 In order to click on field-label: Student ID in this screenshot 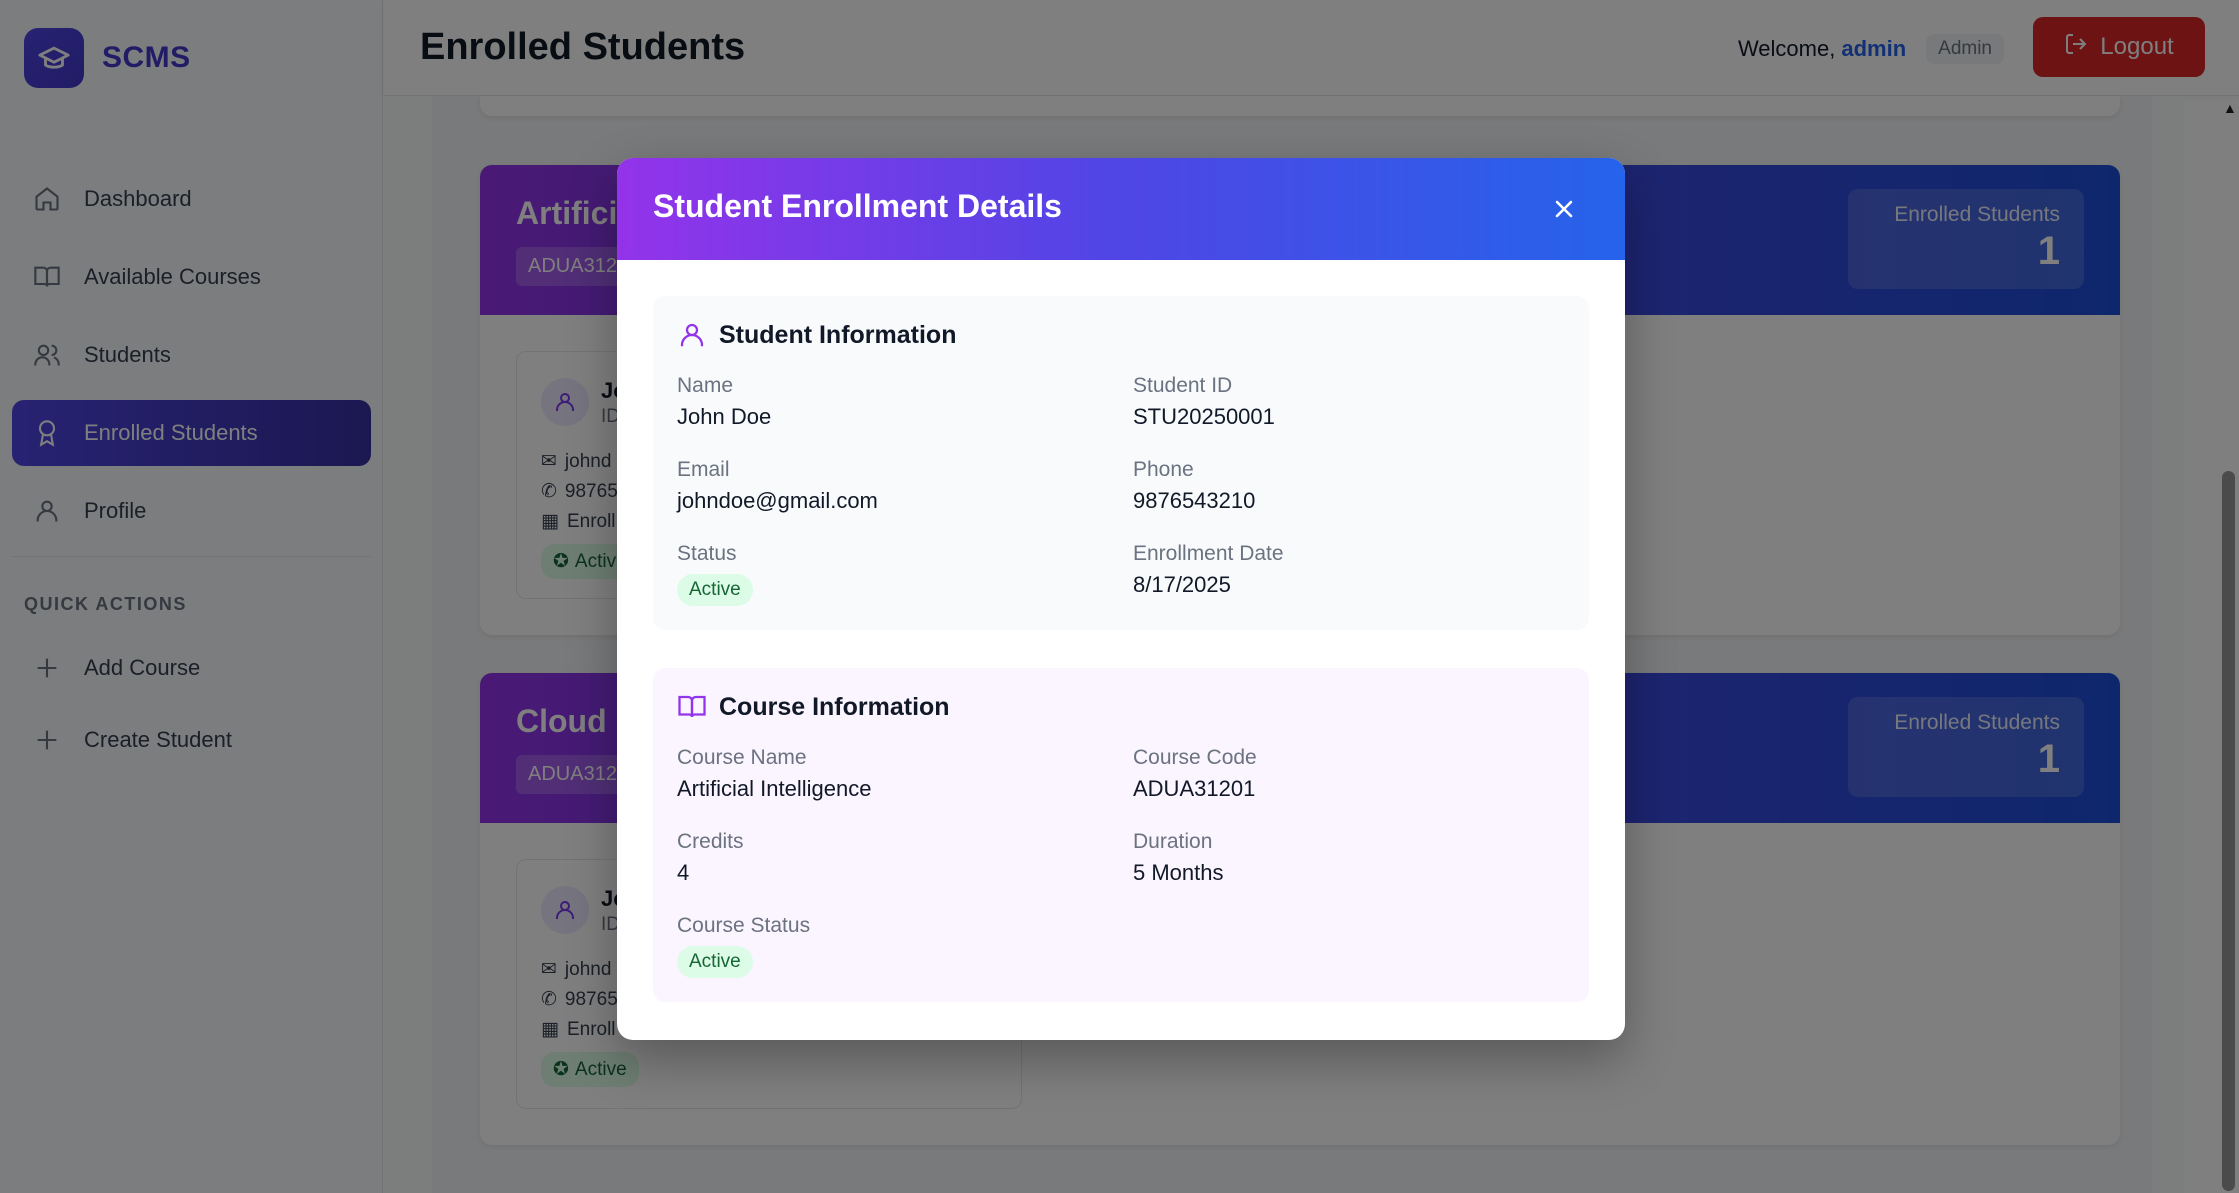, I will do `click(1183, 385)`.